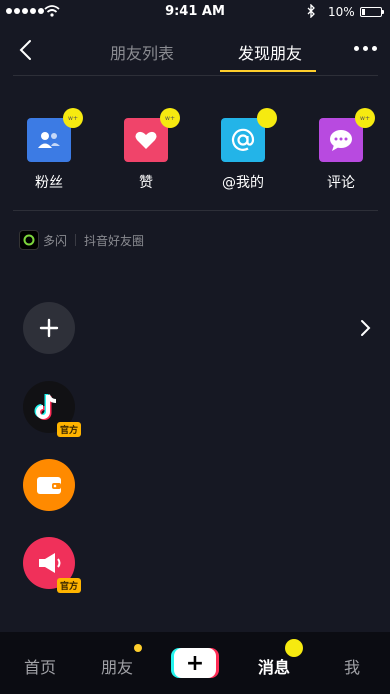 The width and height of the screenshot is (390, 694). Describe the element at coordinates (195, 210) in the screenshot. I see `section-divider` at that location.